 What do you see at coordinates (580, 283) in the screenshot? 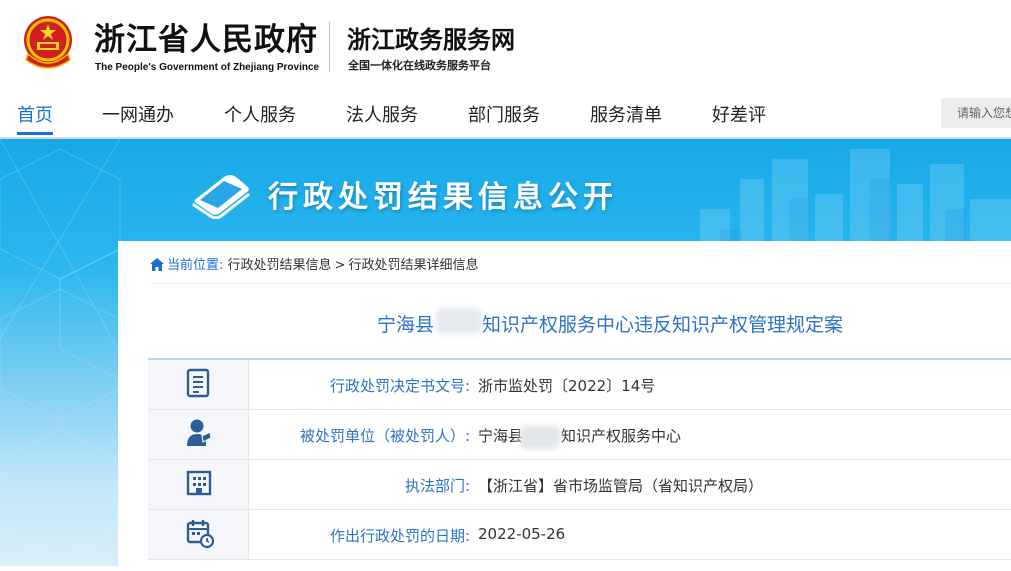
I see `breadcrumb-divider` at bounding box center [580, 283].